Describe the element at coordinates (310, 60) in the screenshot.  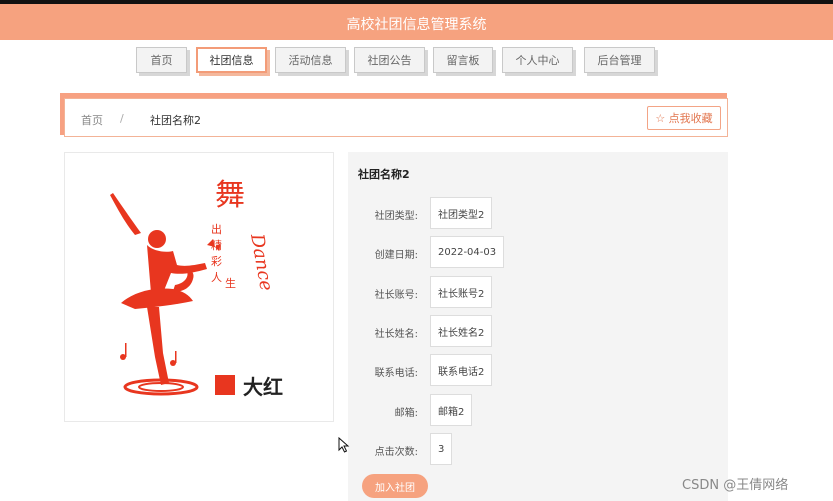
I see `nav-item-activity-info: 活动信息` at that location.